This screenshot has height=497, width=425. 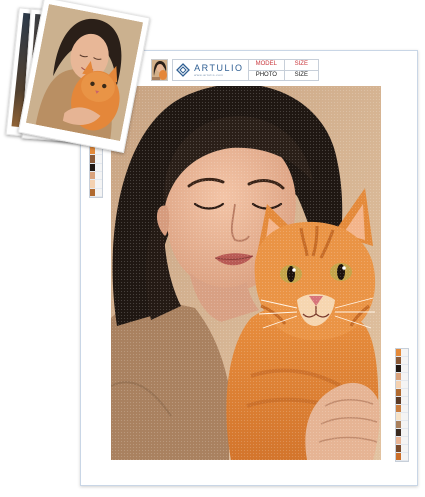 I want to click on model-label: MODEL, so click(x=266, y=65).